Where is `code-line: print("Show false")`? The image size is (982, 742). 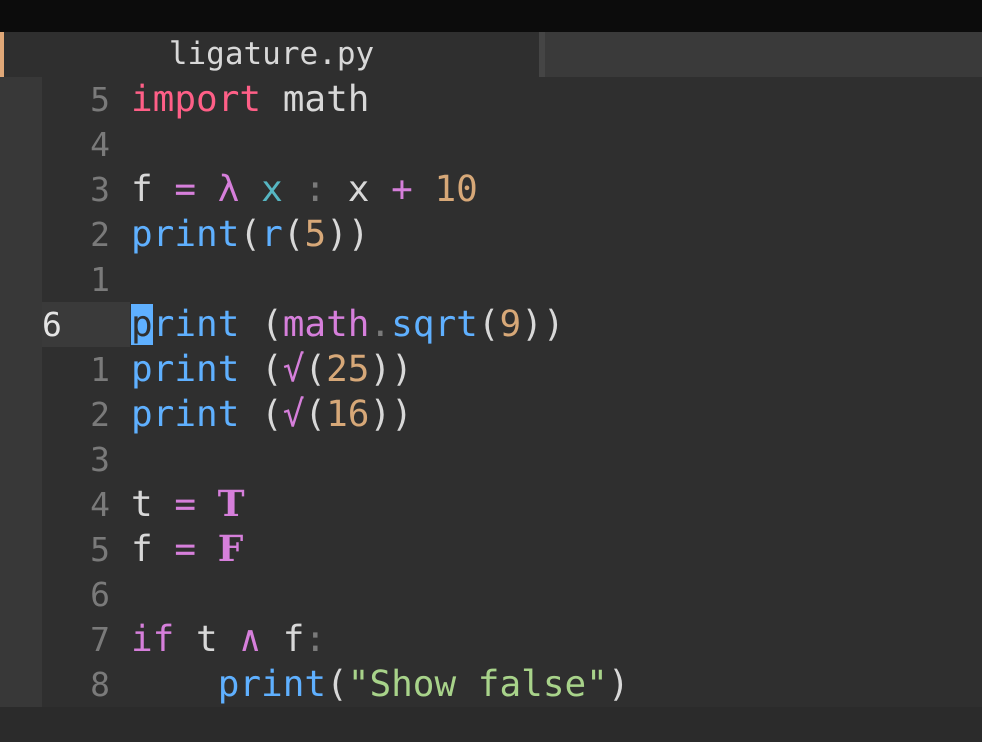
code-line: print("Show false") is located at coordinates (423, 685).